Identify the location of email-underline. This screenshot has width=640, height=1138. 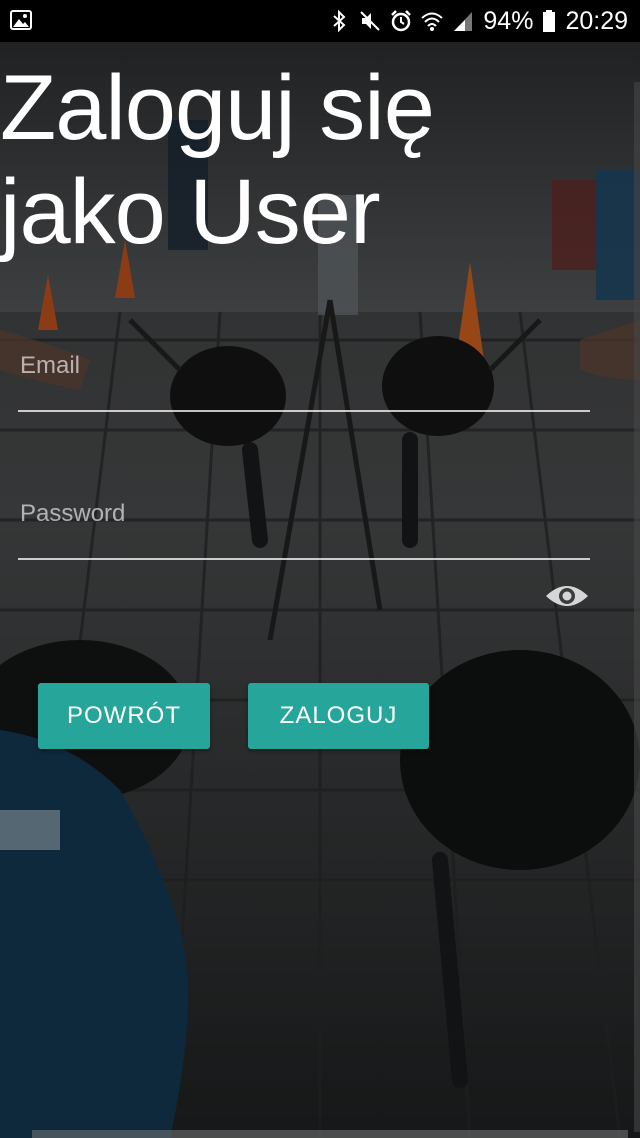
(304, 411).